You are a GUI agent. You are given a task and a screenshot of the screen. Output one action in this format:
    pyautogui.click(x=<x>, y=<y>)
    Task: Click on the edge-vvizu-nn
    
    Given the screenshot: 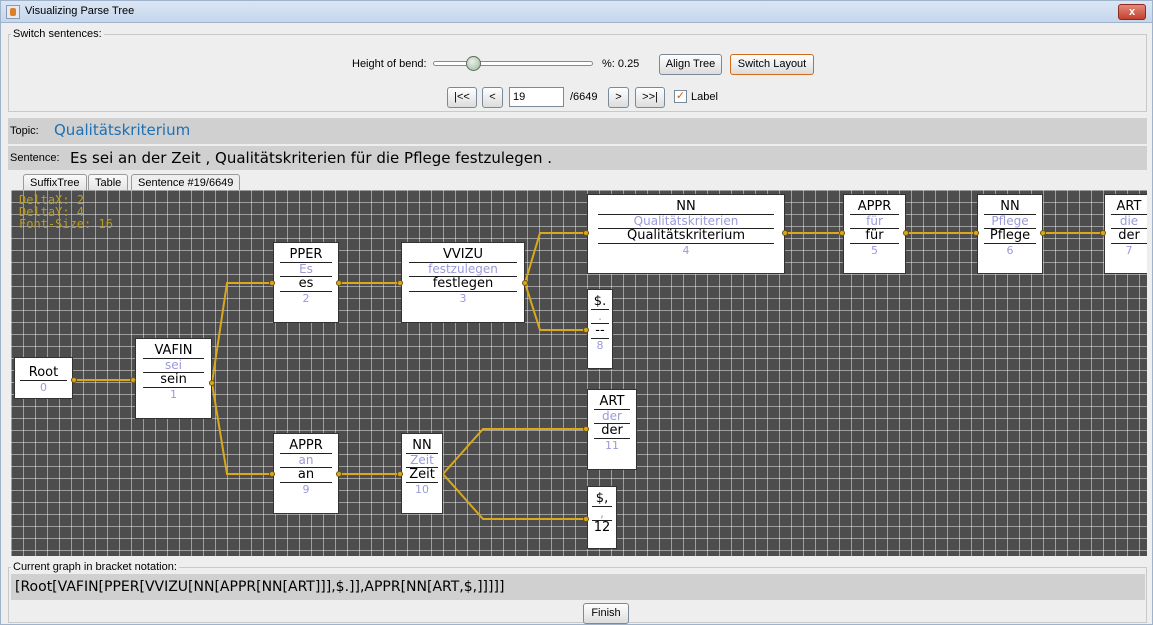 What is the action you would take?
    pyautogui.click(x=555, y=258)
    